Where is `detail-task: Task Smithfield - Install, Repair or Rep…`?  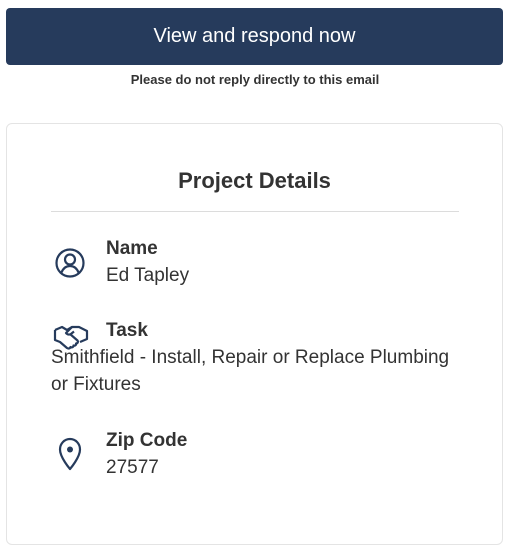
detail-task: Task Smithfield - Install, Repair or Rep… is located at coordinates (261, 357).